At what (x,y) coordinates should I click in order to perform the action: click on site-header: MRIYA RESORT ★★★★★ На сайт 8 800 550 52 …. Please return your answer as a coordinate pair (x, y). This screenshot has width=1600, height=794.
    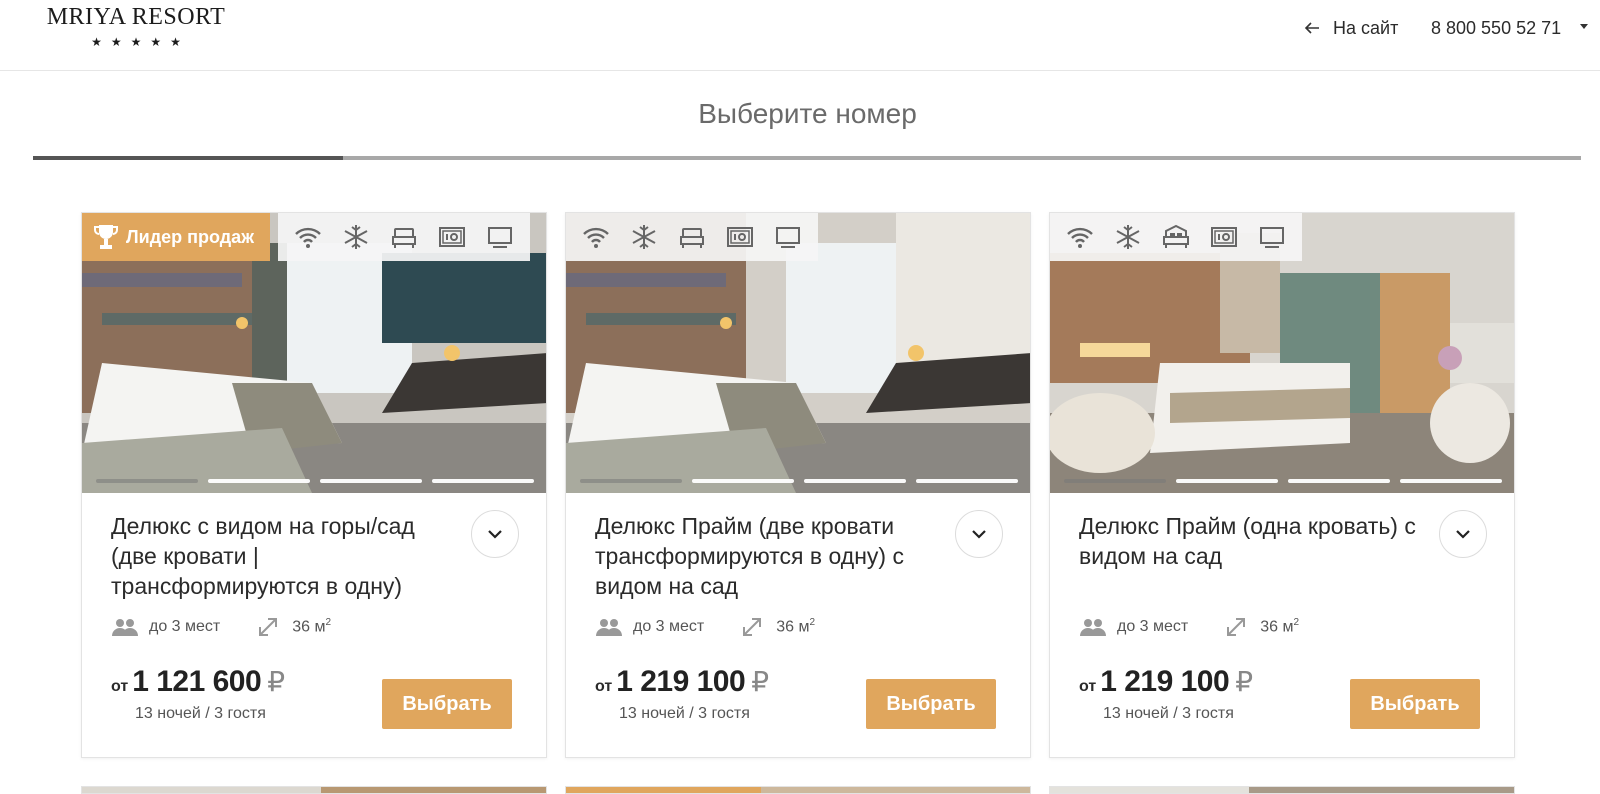
    Looking at the image, I should click on (800, 35).